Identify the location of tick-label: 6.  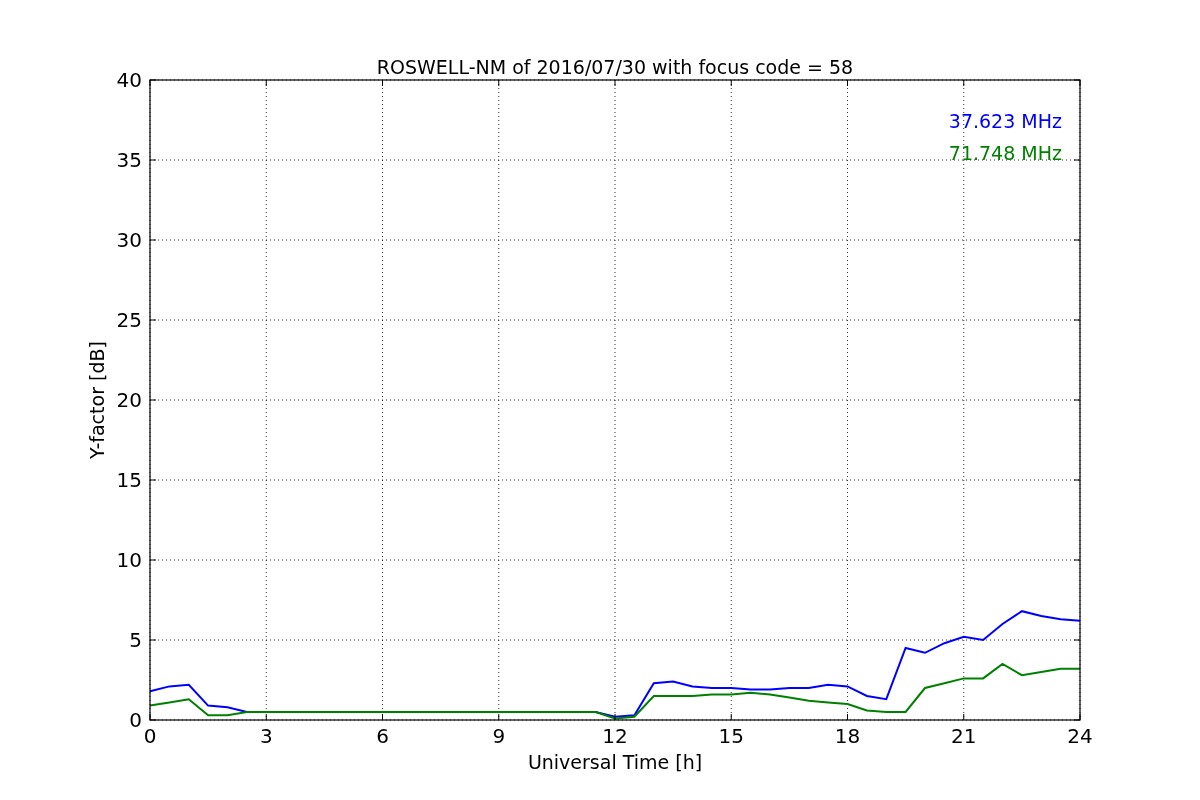
(382, 736).